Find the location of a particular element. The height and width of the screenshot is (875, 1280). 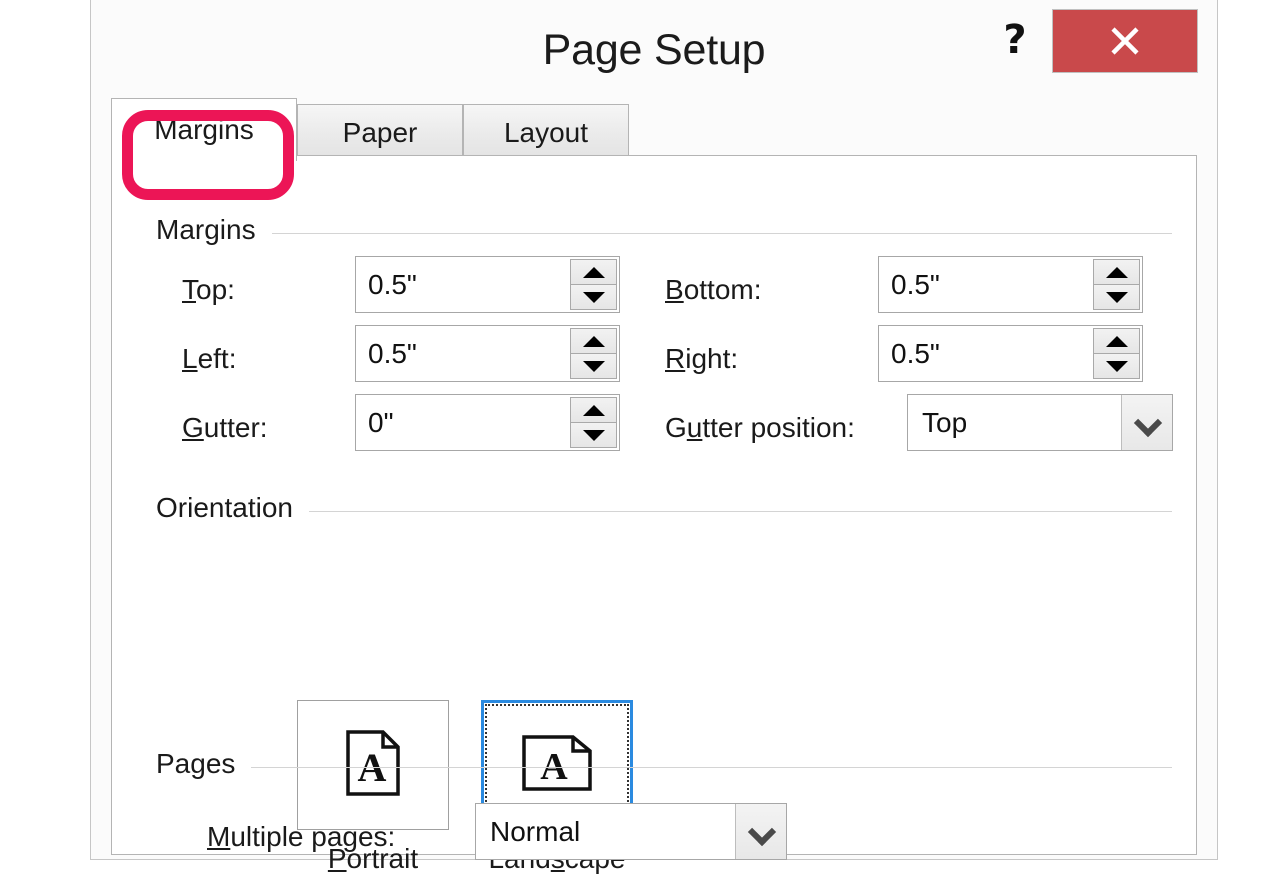

spinbox-gutter: 0" is located at coordinates (487, 422).